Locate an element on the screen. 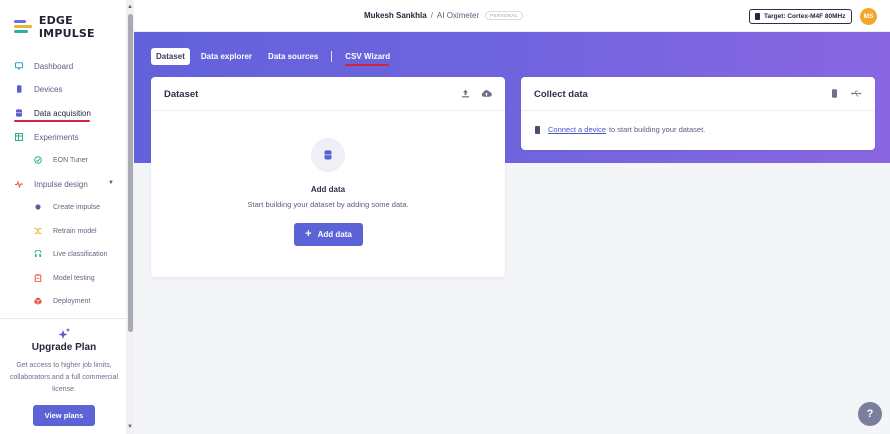 Image resolution: width=890 pixels, height=434 pixels. avatar: MS is located at coordinates (868, 16).